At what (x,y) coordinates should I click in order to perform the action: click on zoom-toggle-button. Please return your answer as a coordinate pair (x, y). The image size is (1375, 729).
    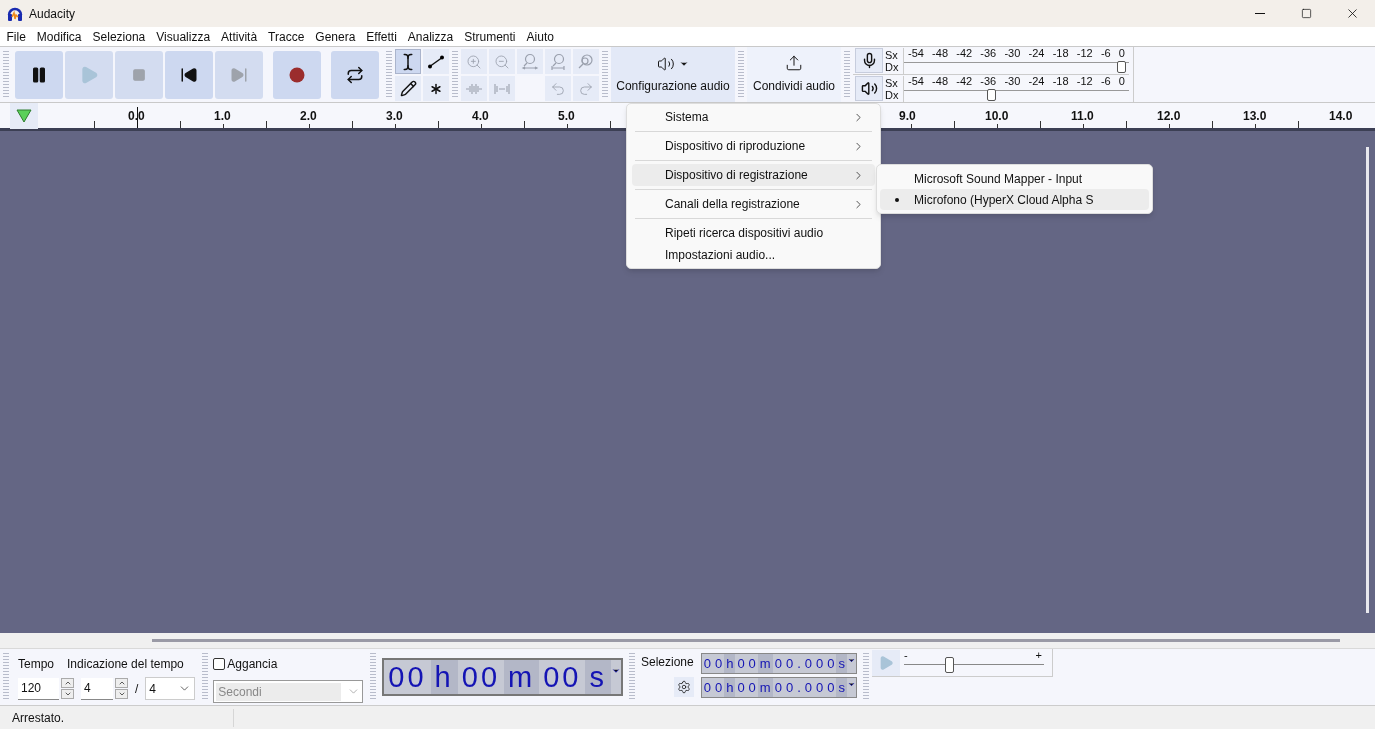
    Looking at the image, I should click on (586, 61).